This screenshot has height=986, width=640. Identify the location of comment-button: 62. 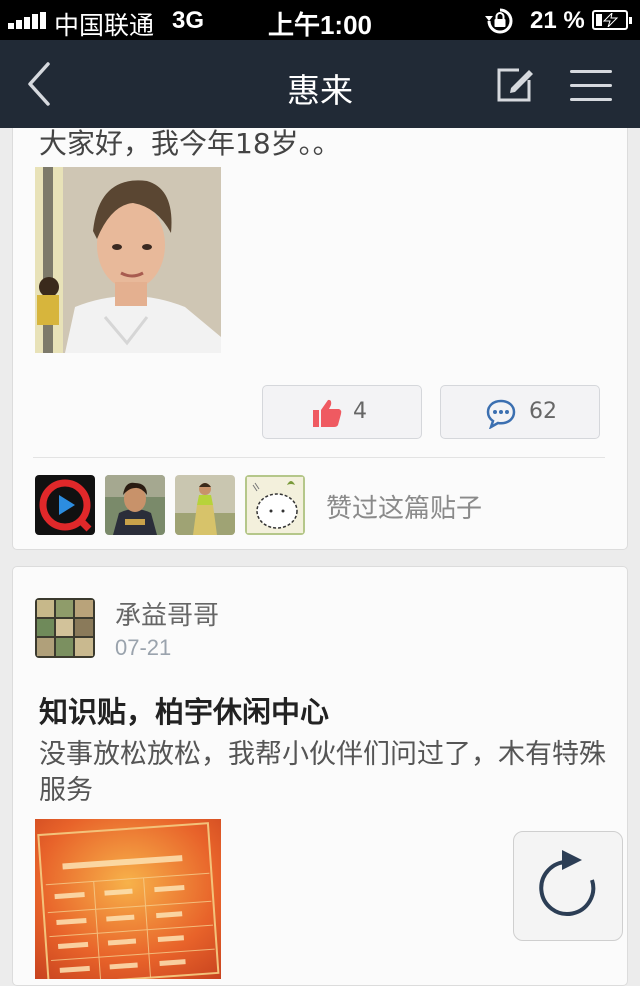
(520, 412).